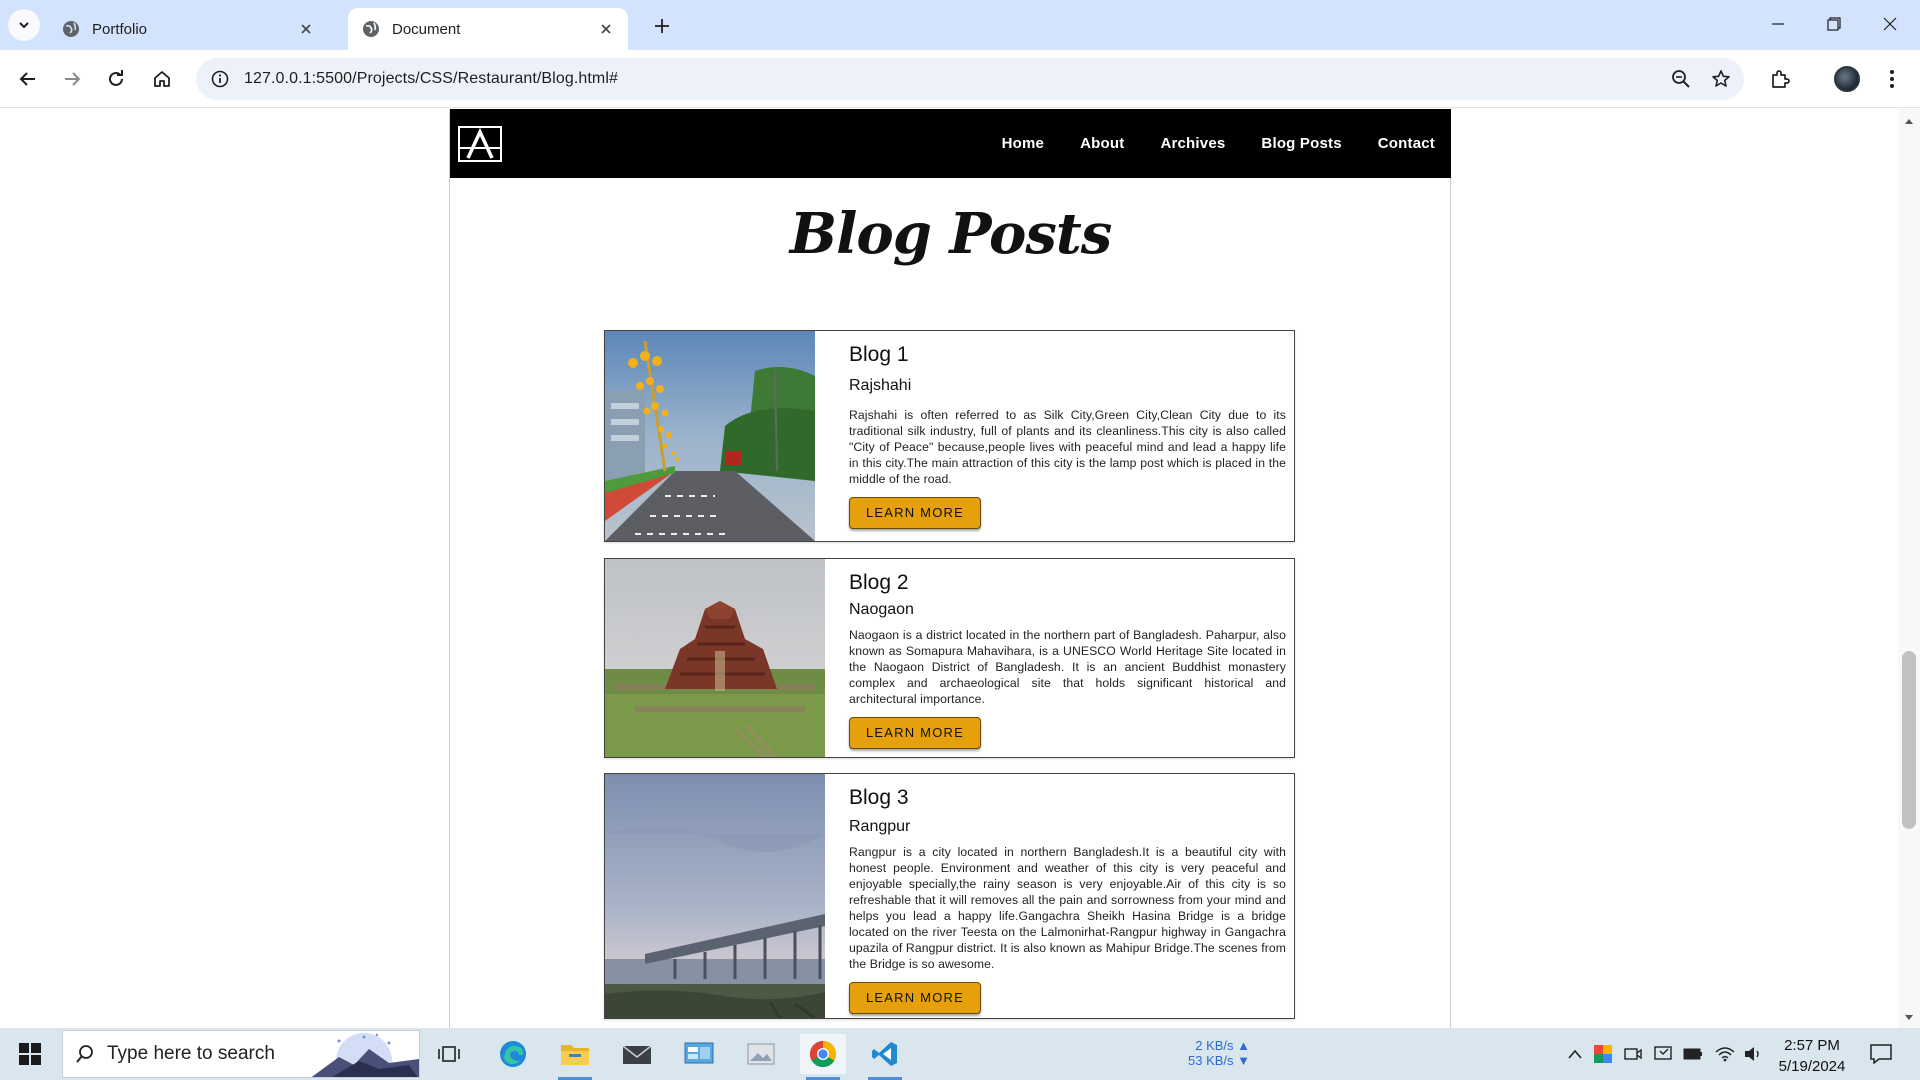  I want to click on taskbar-search-box: Type here to search, so click(241, 1054).